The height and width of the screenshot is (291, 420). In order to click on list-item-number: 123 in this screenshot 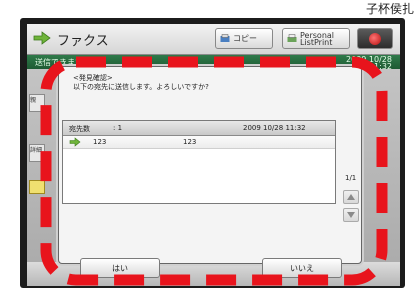, I will do `click(100, 142)`.